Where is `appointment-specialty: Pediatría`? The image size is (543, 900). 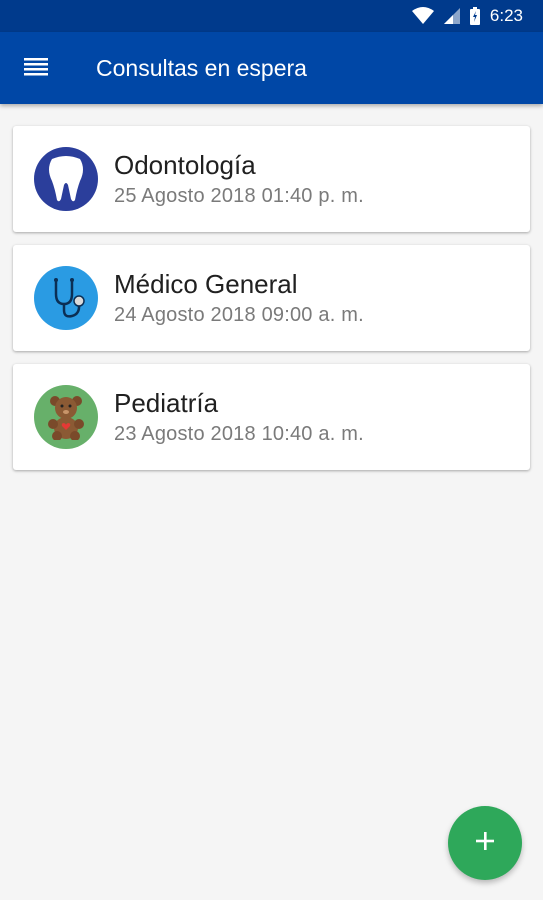
appointment-specialty: Pediatría is located at coordinates (166, 403).